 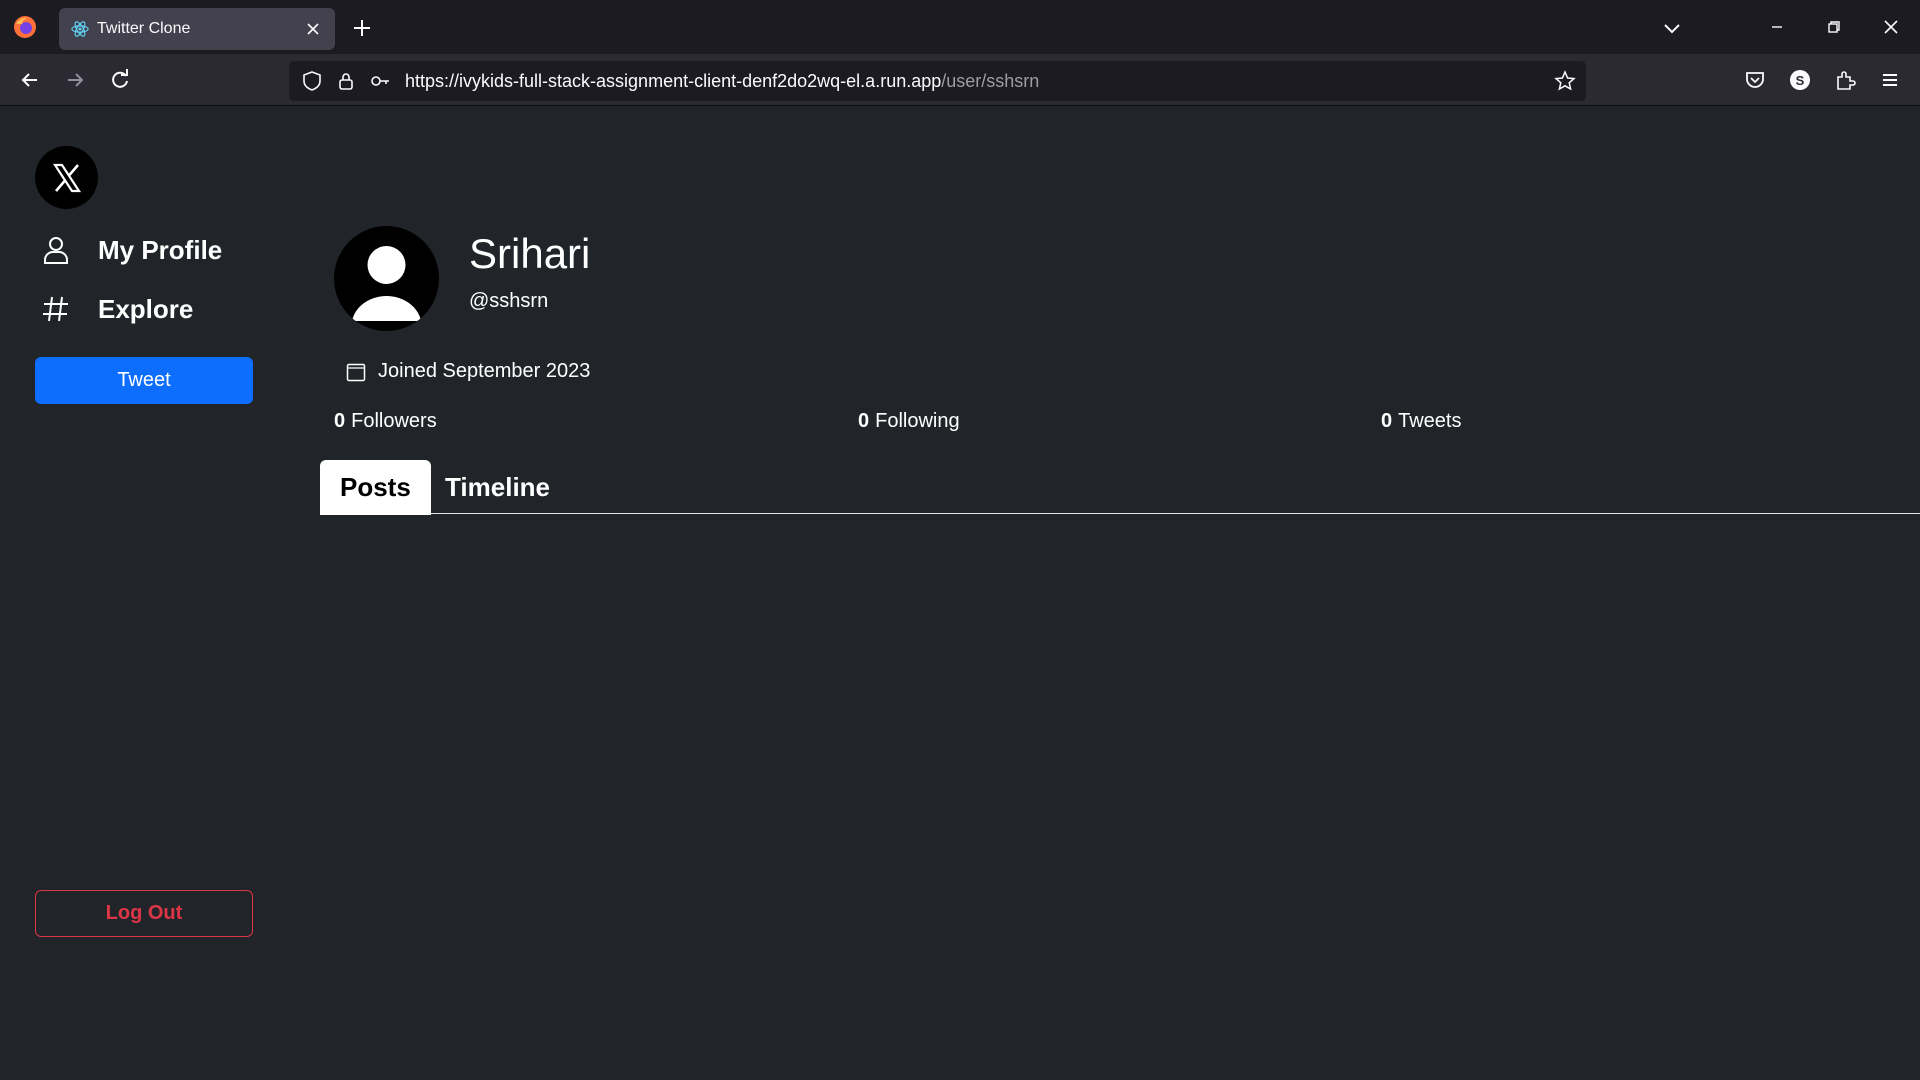 I want to click on firefox-icon, so click(x=25, y=27).